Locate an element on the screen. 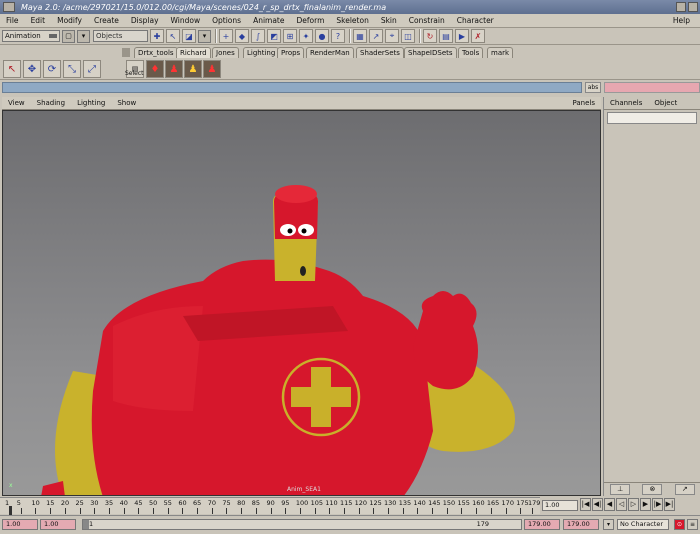 This screenshot has width=700, height=534. play-backward-icon: ◁ is located at coordinates (621, 504).